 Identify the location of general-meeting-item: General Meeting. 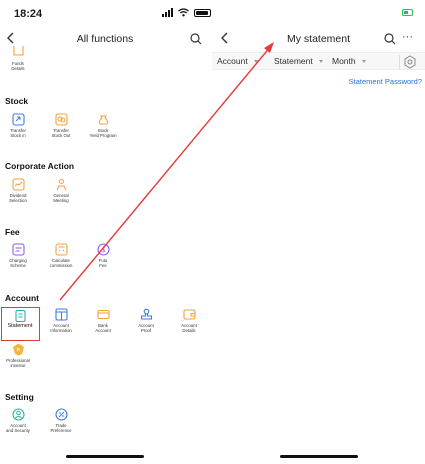
(61, 191).